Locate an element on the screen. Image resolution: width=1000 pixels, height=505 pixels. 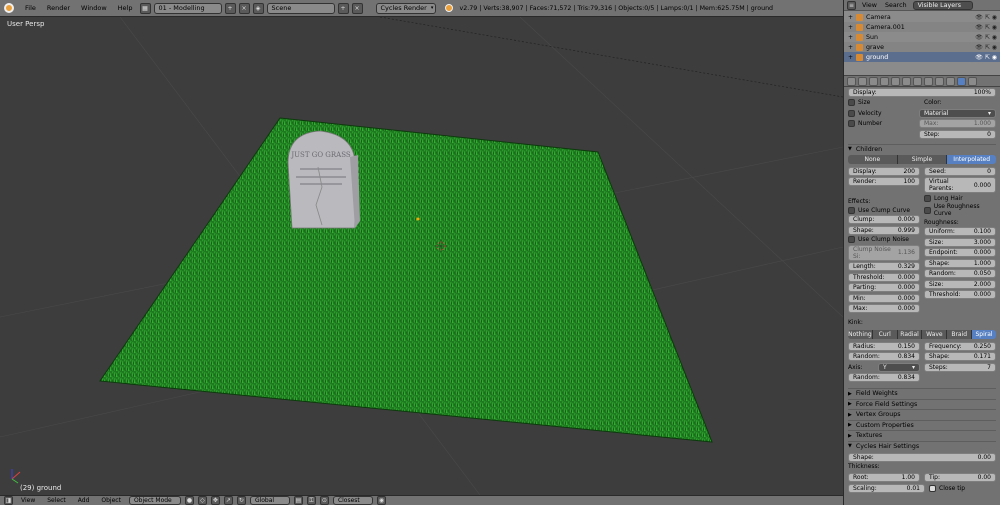
snap-icon: ⊙ is located at coordinates (324, 500).